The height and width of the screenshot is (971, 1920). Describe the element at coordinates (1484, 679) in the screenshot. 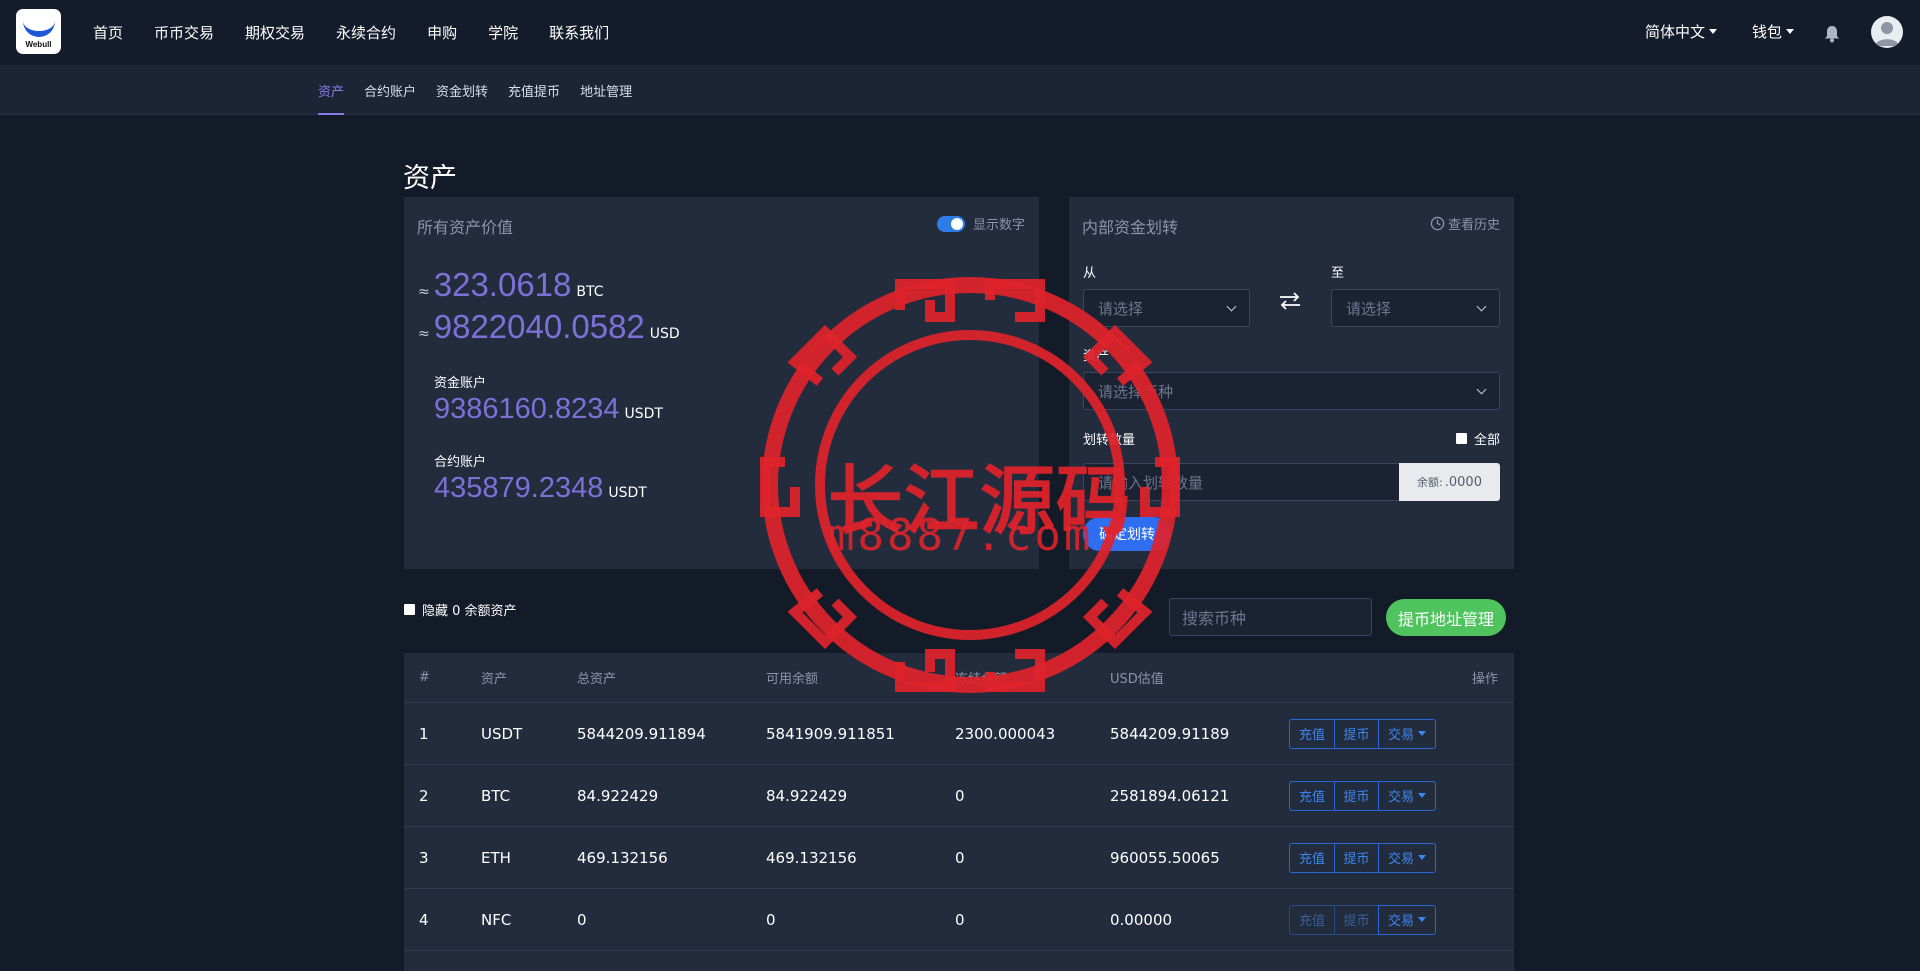

I see `header-actions: 操作` at that location.